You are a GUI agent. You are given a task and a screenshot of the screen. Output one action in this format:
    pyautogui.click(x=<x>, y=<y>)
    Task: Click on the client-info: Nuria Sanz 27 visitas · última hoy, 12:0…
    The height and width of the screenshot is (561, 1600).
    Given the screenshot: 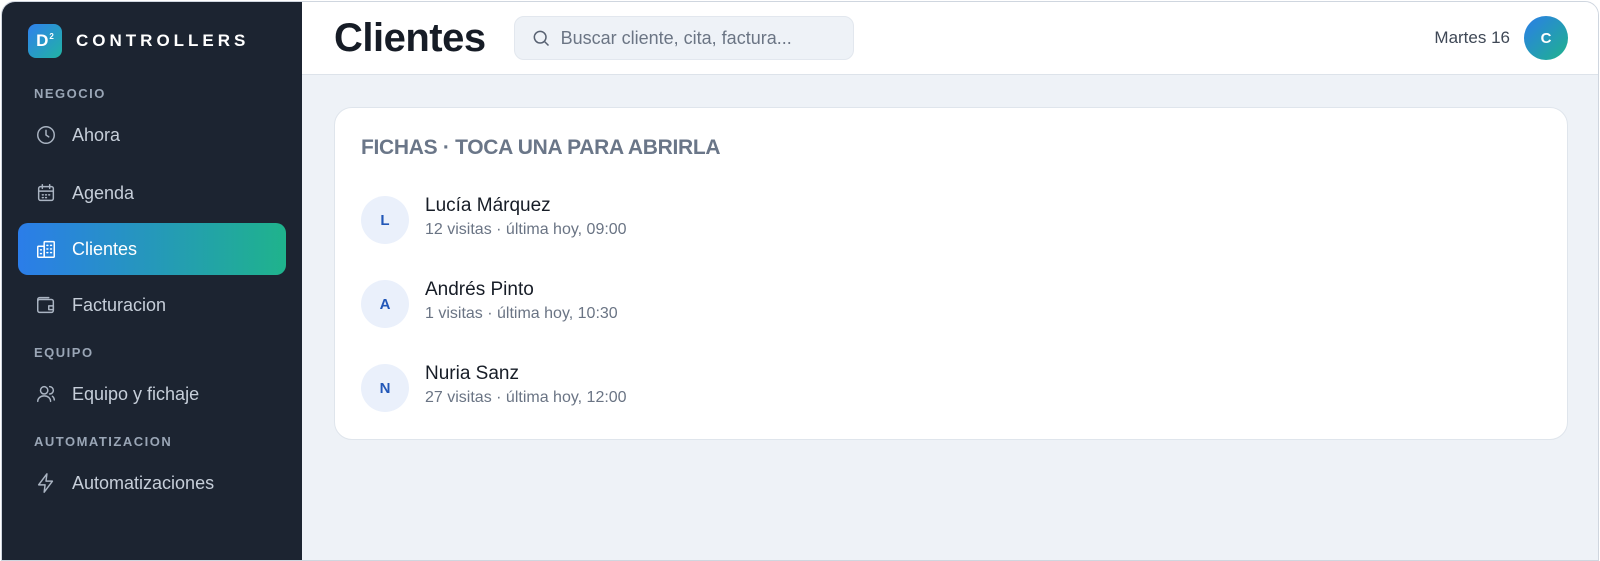 What is the action you would take?
    pyautogui.click(x=526, y=385)
    